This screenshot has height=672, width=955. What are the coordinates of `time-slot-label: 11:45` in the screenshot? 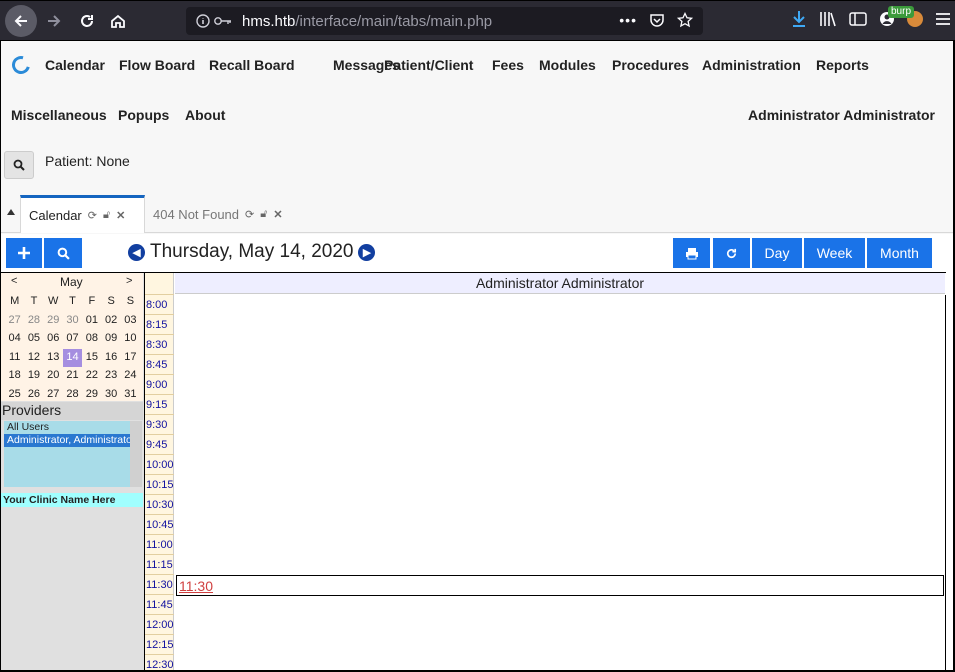 It's located at (159, 605).